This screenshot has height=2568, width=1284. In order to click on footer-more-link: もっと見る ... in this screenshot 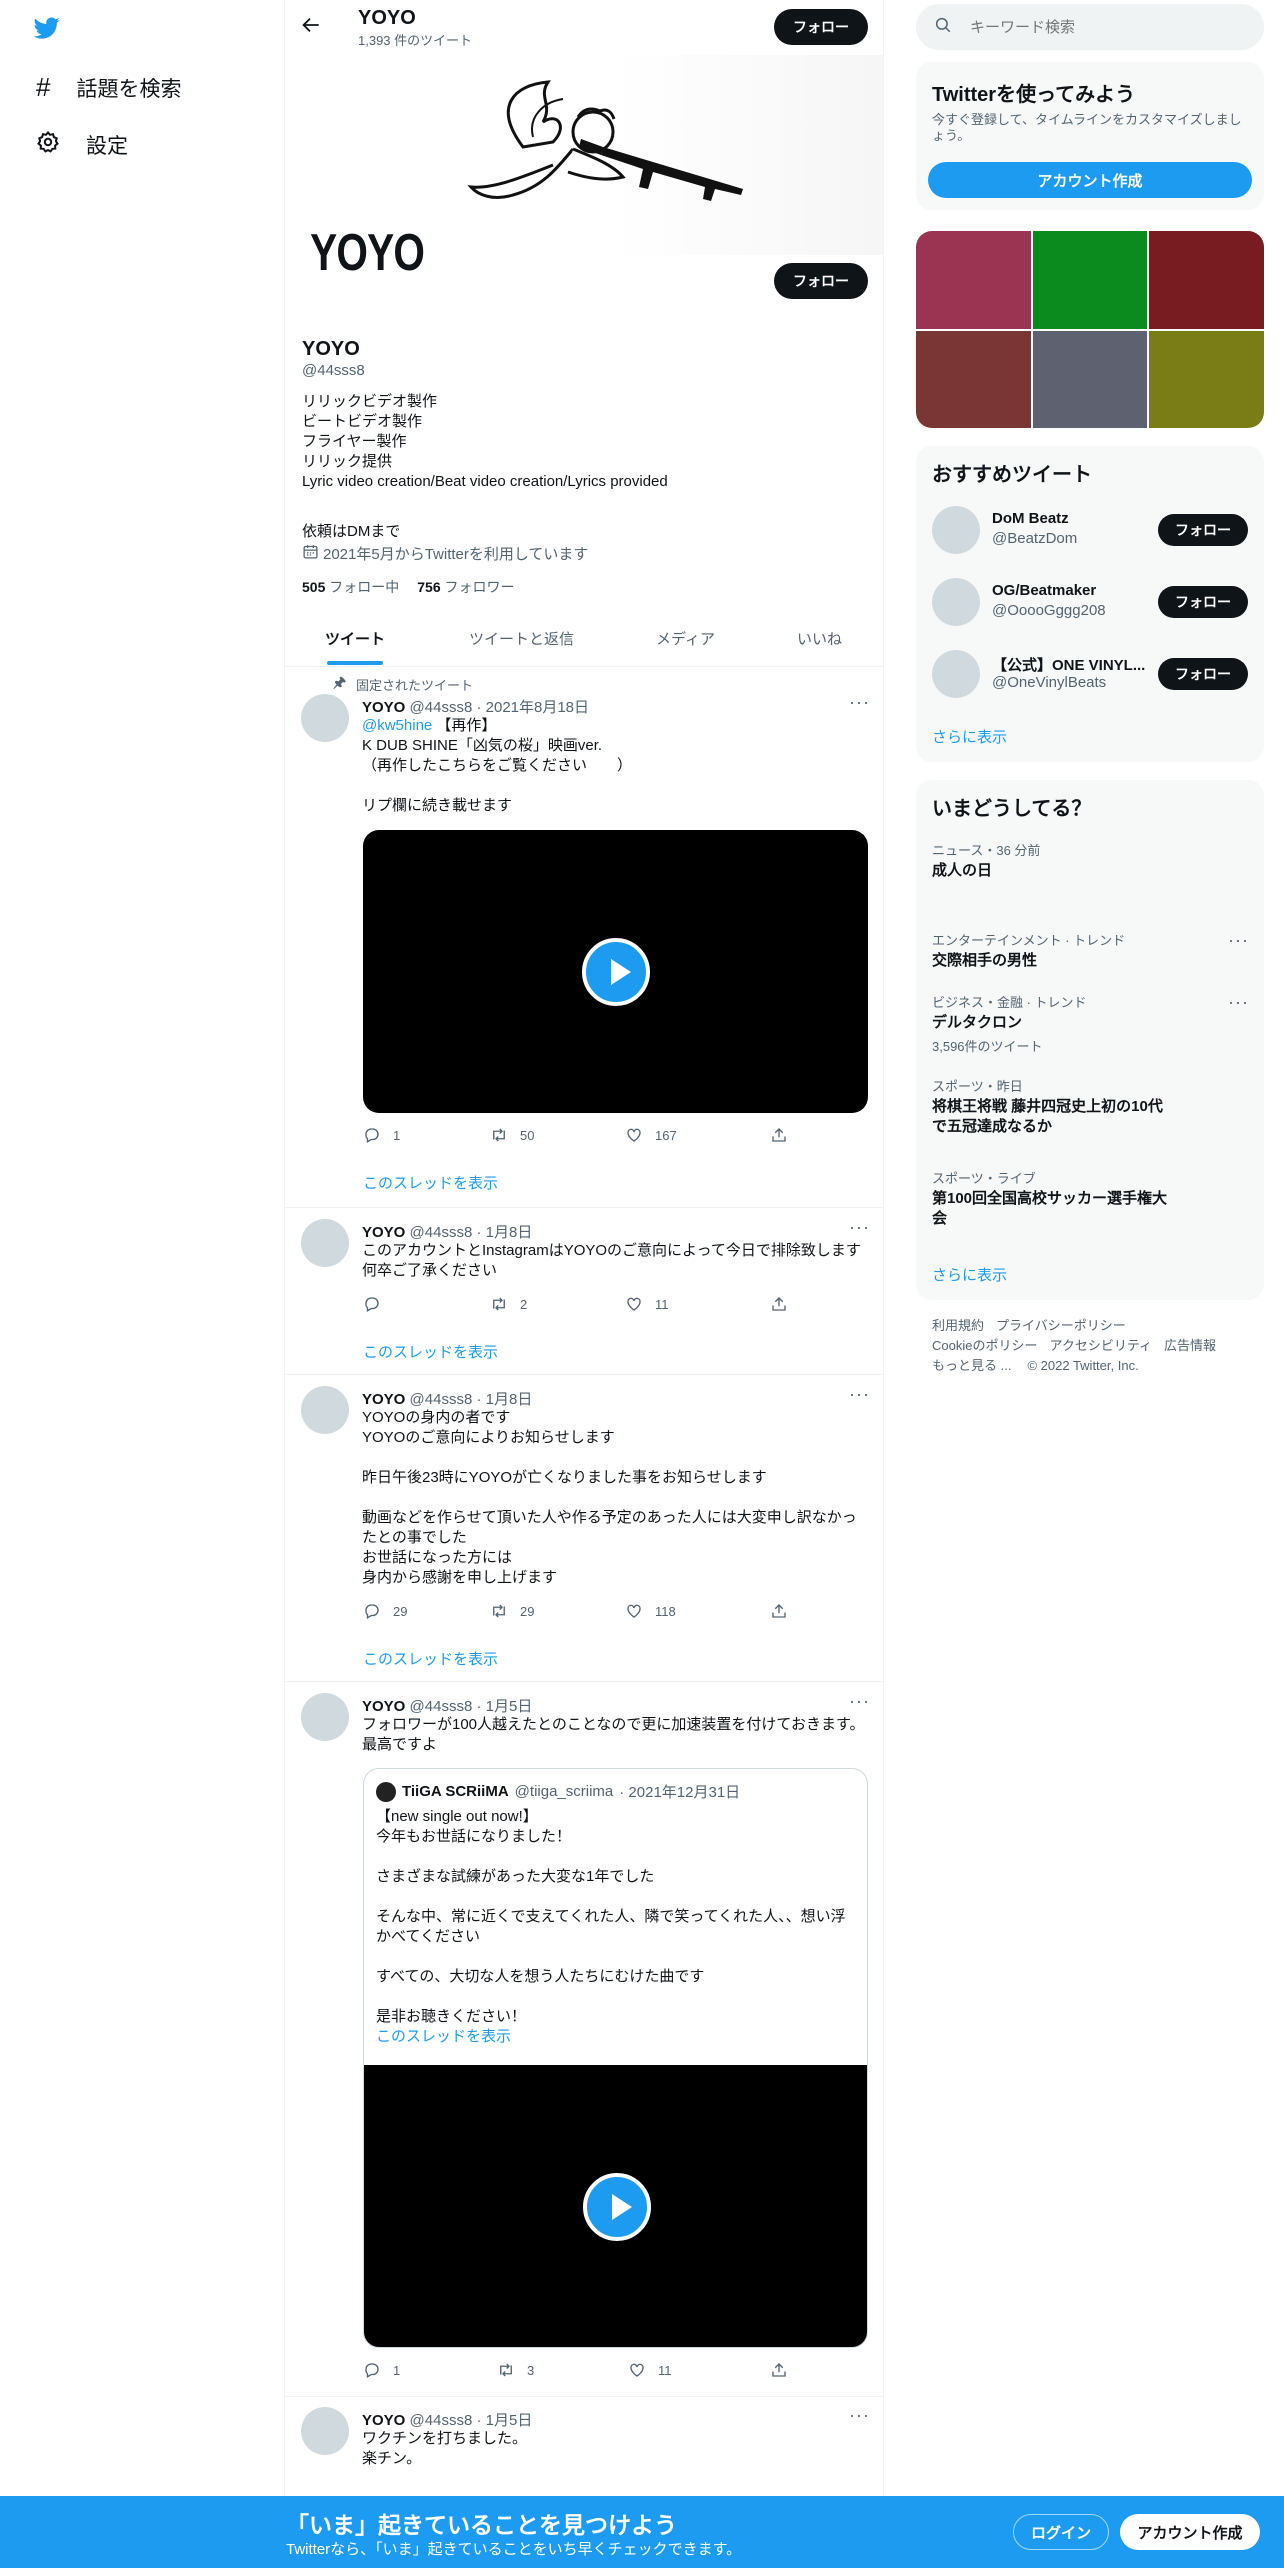, I will do `click(971, 1366)`.